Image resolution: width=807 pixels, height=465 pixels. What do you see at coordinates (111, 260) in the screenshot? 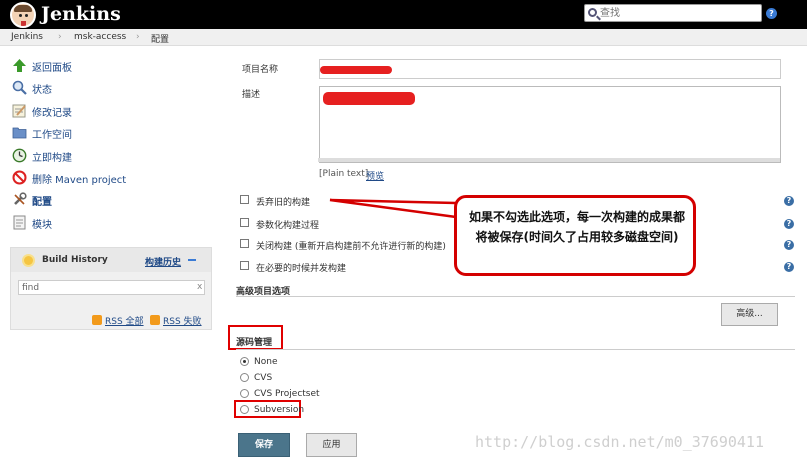
I see `build-history-header: Build History 构建历史` at bounding box center [111, 260].